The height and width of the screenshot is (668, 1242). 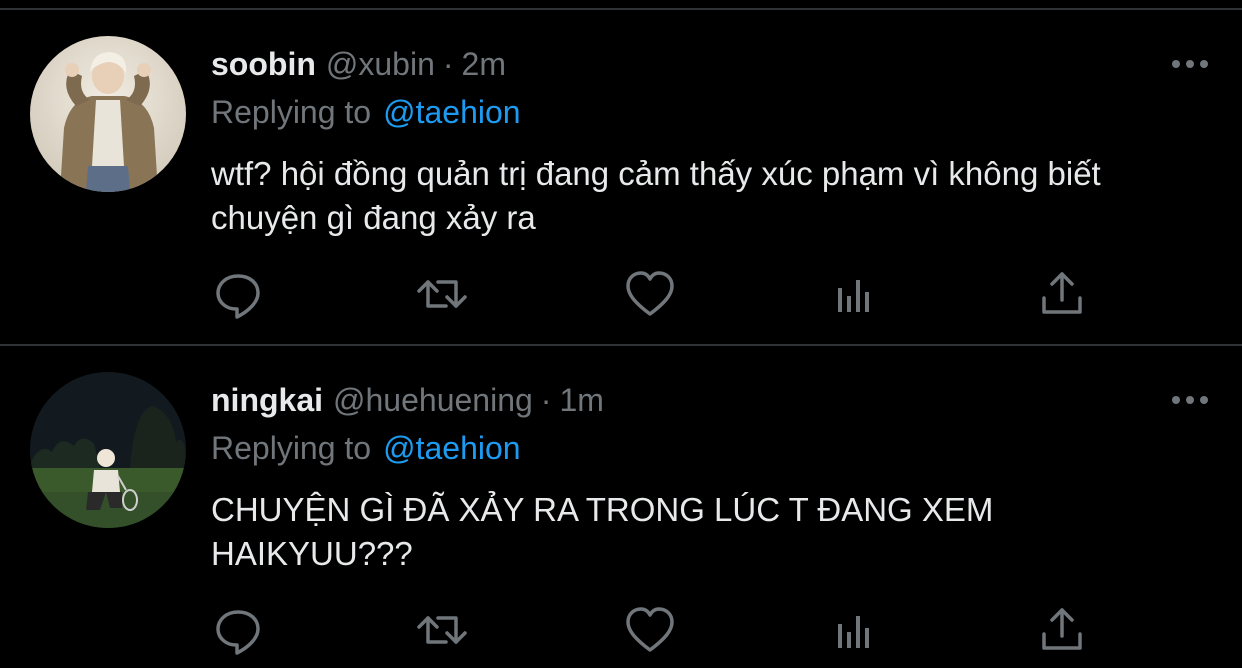 What do you see at coordinates (380, 64) in the screenshot?
I see `user-handle: @xubin` at bounding box center [380, 64].